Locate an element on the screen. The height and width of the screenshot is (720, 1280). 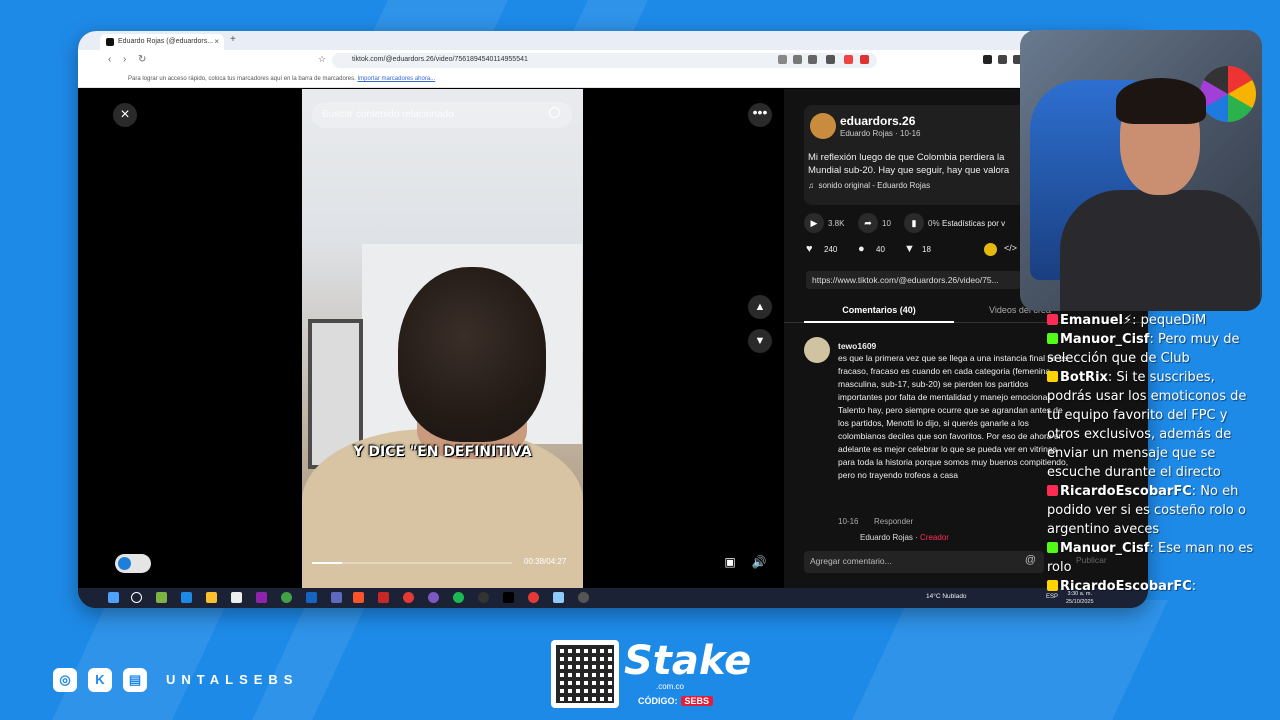
like-count: 240 is located at coordinates (831, 249).